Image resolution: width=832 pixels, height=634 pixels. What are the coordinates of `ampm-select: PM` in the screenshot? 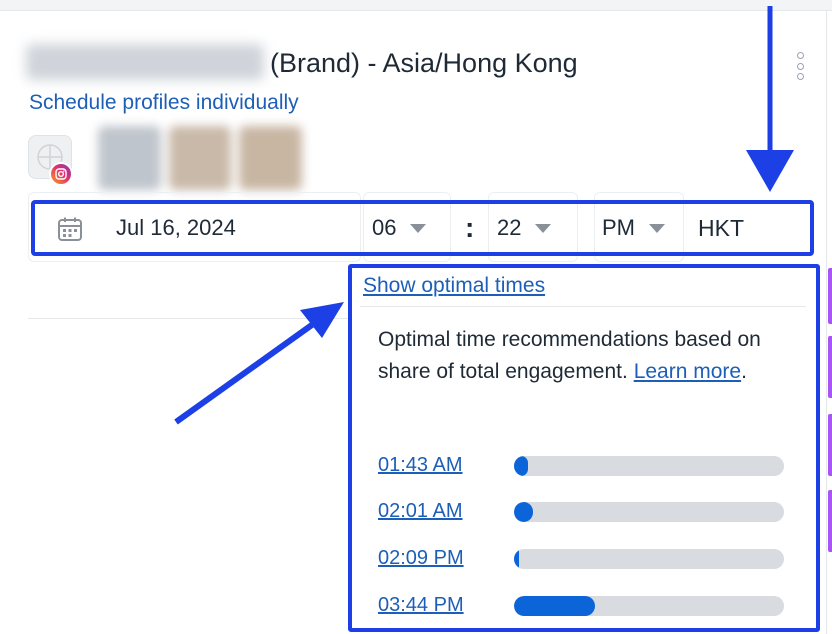 It's located at (633, 228).